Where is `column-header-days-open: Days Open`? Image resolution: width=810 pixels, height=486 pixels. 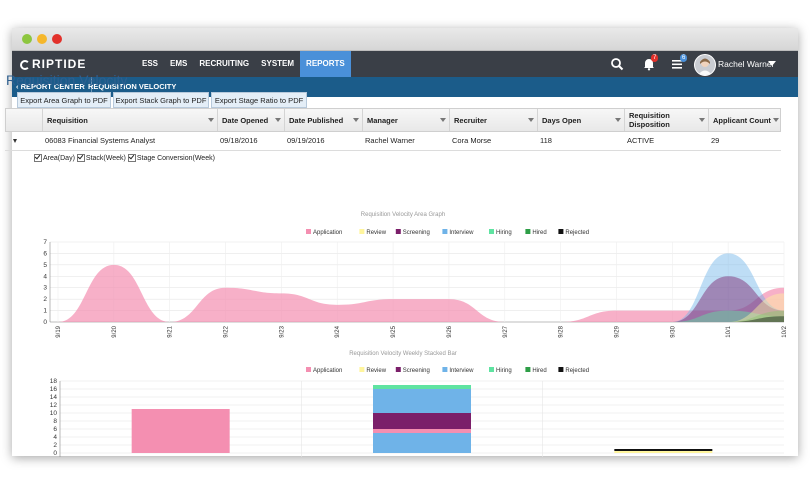 column-header-days-open: Days Open is located at coordinates (580, 120).